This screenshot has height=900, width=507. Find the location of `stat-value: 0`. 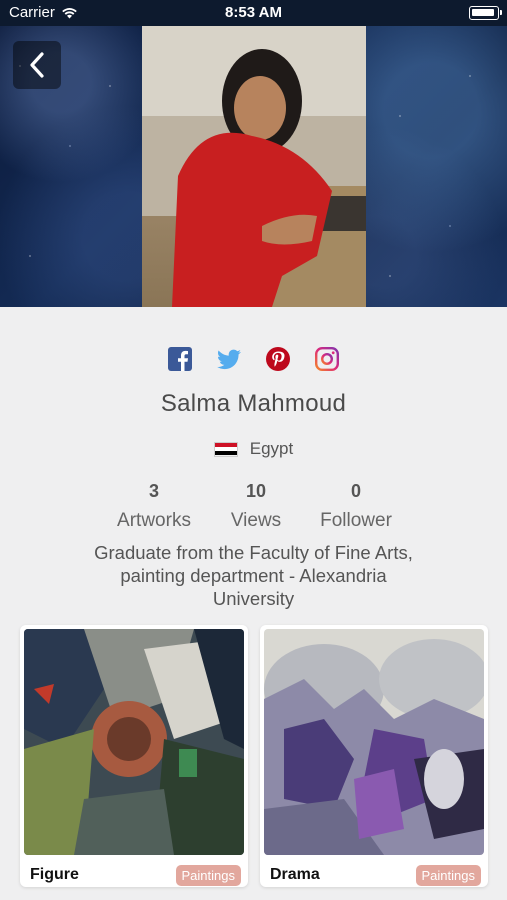

stat-value: 0 is located at coordinates (355, 491).